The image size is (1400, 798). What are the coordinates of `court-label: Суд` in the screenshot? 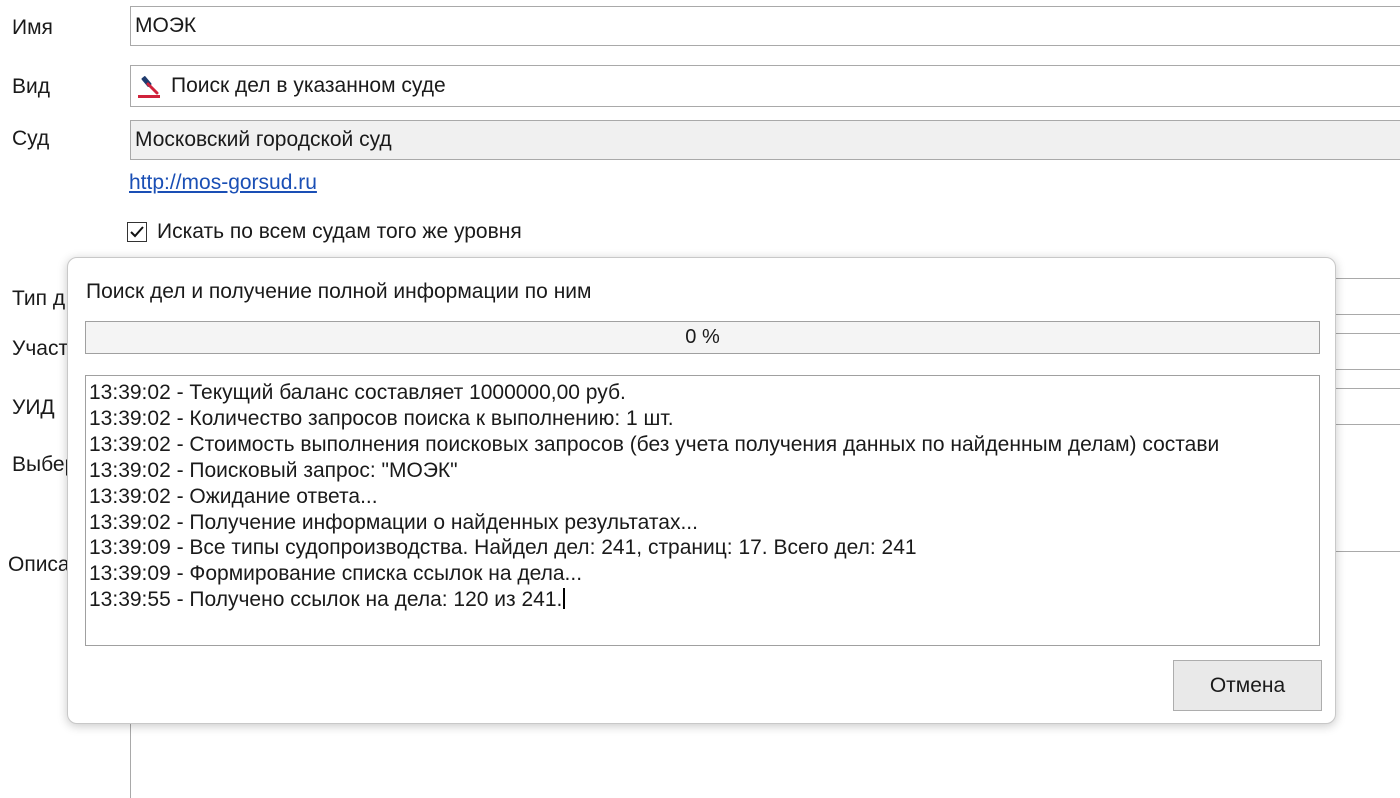 It's located at (31, 138).